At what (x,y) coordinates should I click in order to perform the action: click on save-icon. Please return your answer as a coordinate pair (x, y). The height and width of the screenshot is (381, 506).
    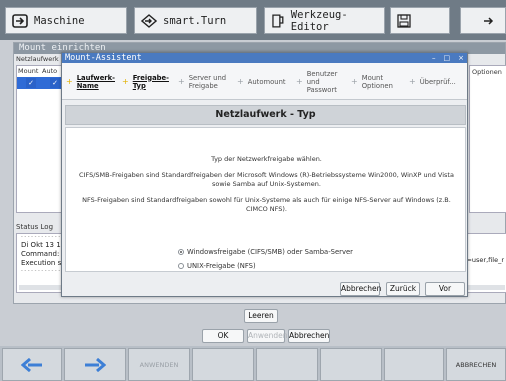
    Looking at the image, I should click on (404, 20).